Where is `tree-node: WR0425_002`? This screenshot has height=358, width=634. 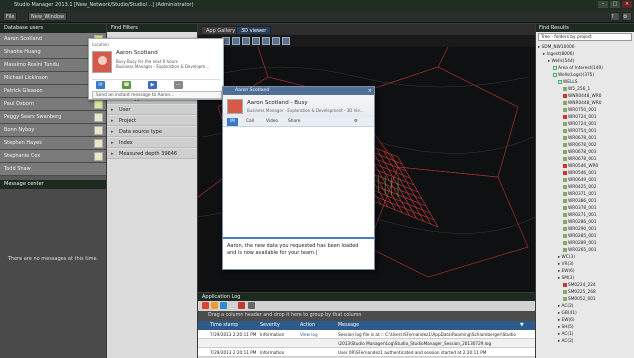
tree-node: WR0425_002 is located at coordinates (580, 187).